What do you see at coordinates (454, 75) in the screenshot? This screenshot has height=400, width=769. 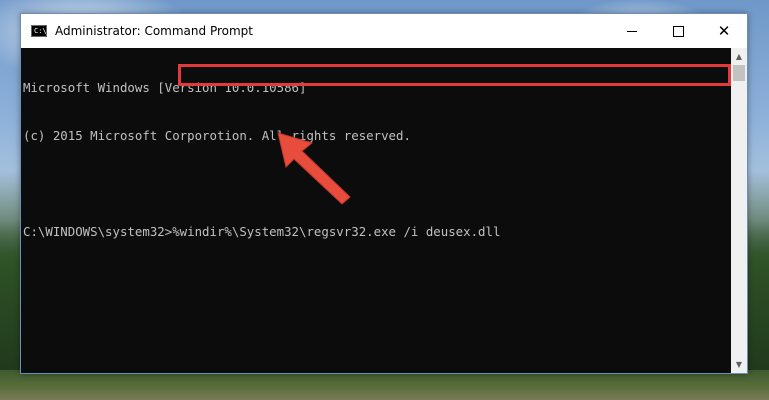 I see `command-highlight-box` at bounding box center [454, 75].